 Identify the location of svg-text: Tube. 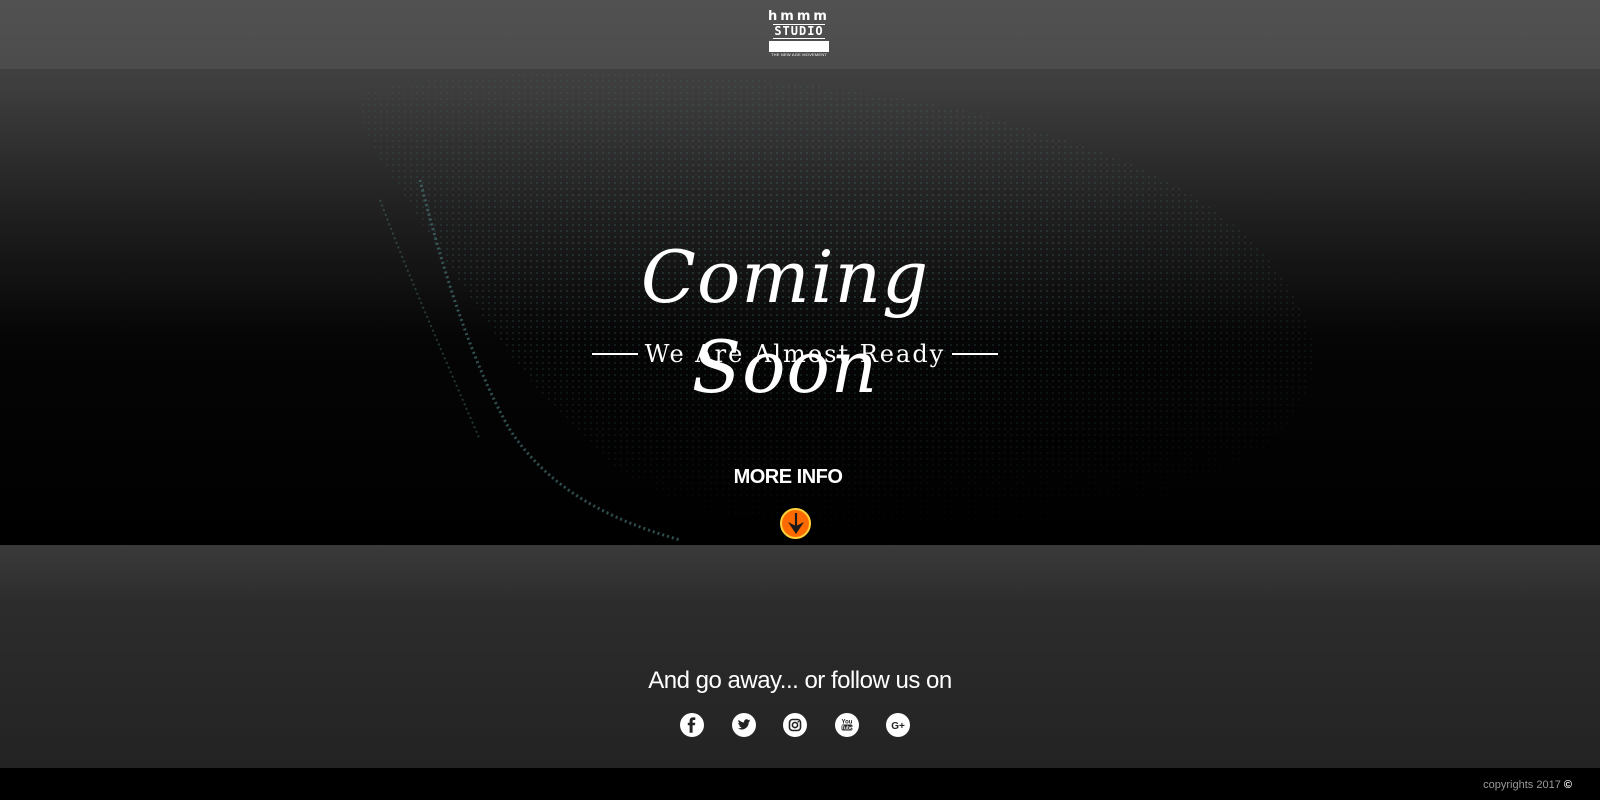
(847, 729).